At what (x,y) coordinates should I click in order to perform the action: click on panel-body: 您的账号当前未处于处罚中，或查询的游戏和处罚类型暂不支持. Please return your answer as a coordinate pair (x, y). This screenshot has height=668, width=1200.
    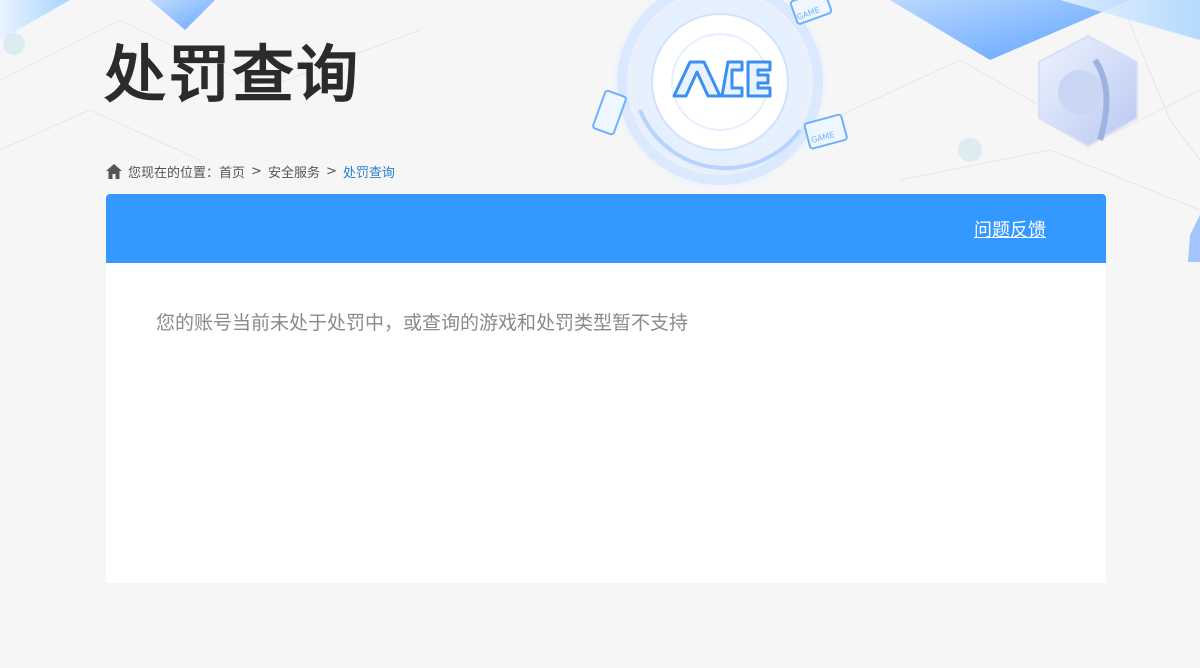
    Looking at the image, I should click on (606, 321).